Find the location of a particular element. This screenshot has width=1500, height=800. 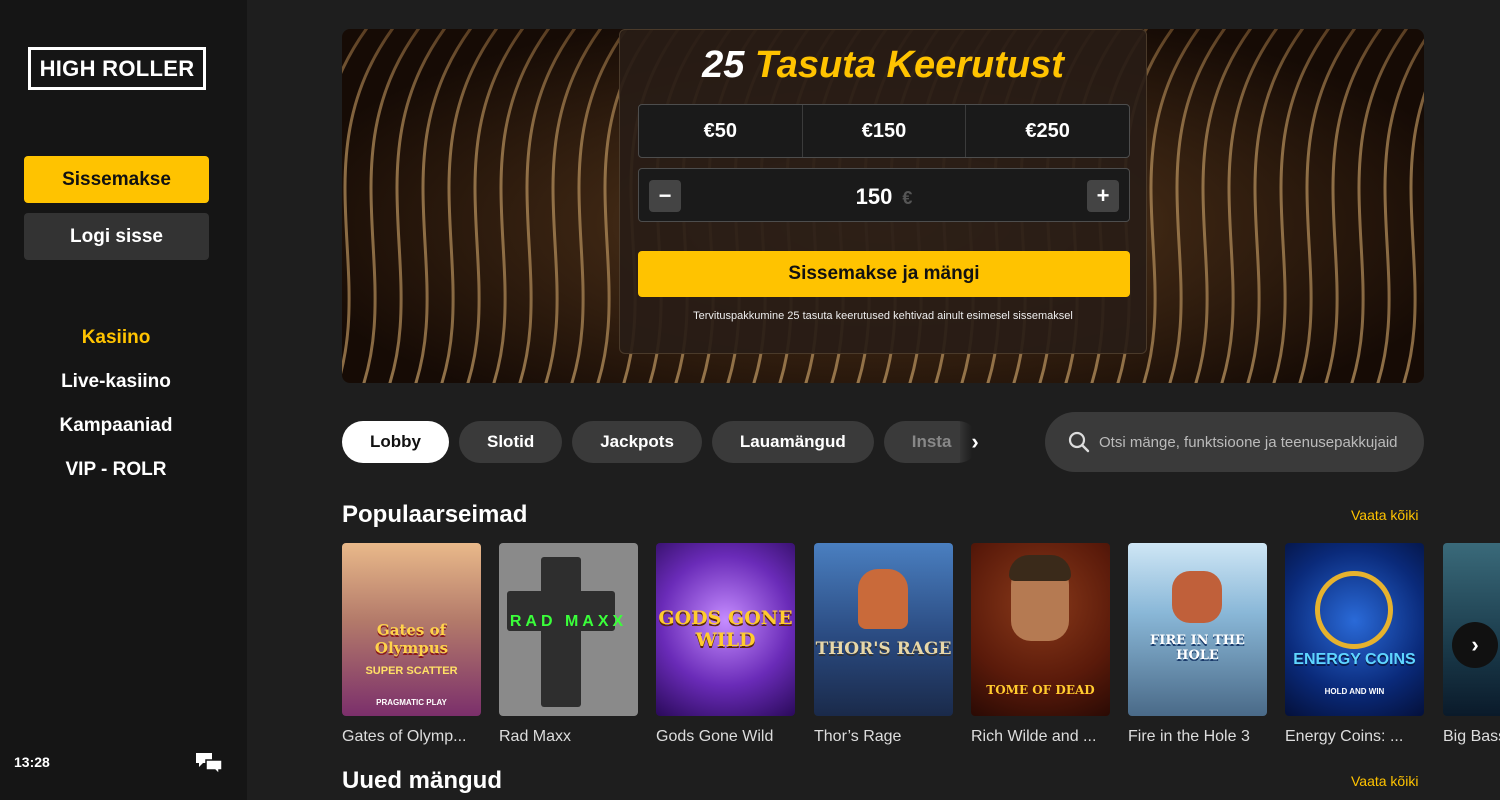

game-label: Fire in the Hole 3 is located at coordinates (1189, 736).